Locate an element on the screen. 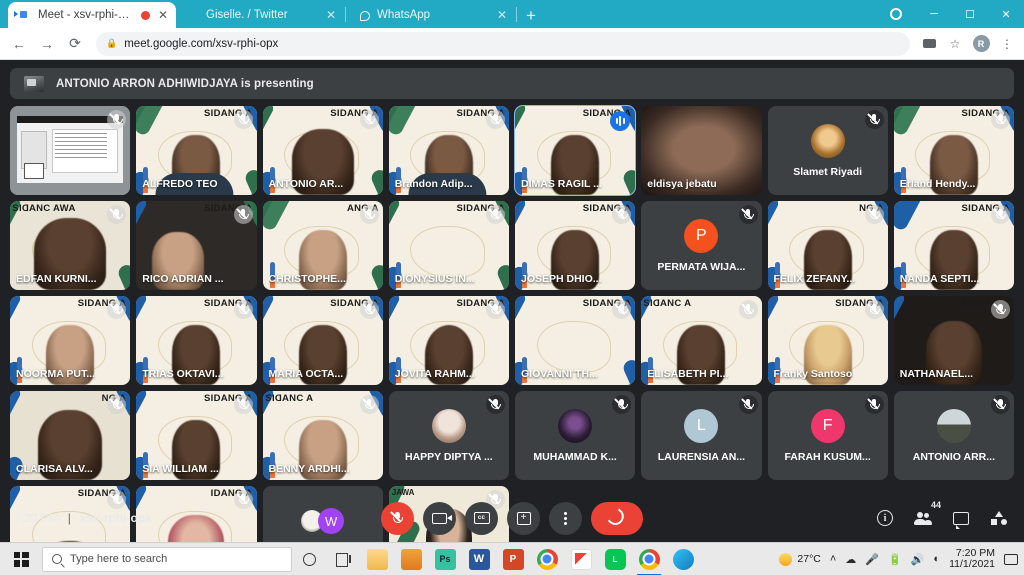  tile-participant: Slamet Riyadi is located at coordinates (827, 150).